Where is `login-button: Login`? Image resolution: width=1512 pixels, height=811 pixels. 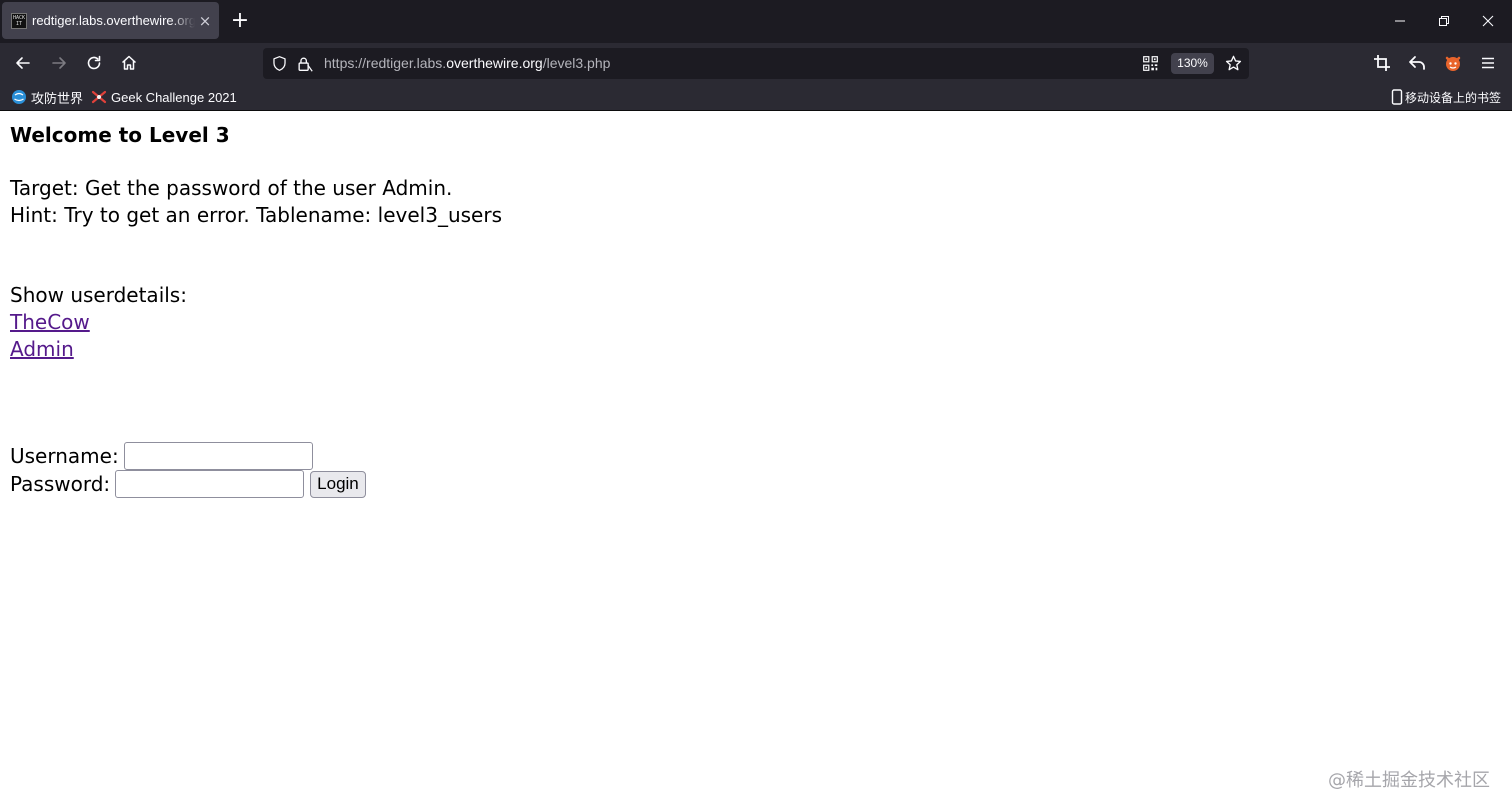
login-button: Login is located at coordinates (338, 484).